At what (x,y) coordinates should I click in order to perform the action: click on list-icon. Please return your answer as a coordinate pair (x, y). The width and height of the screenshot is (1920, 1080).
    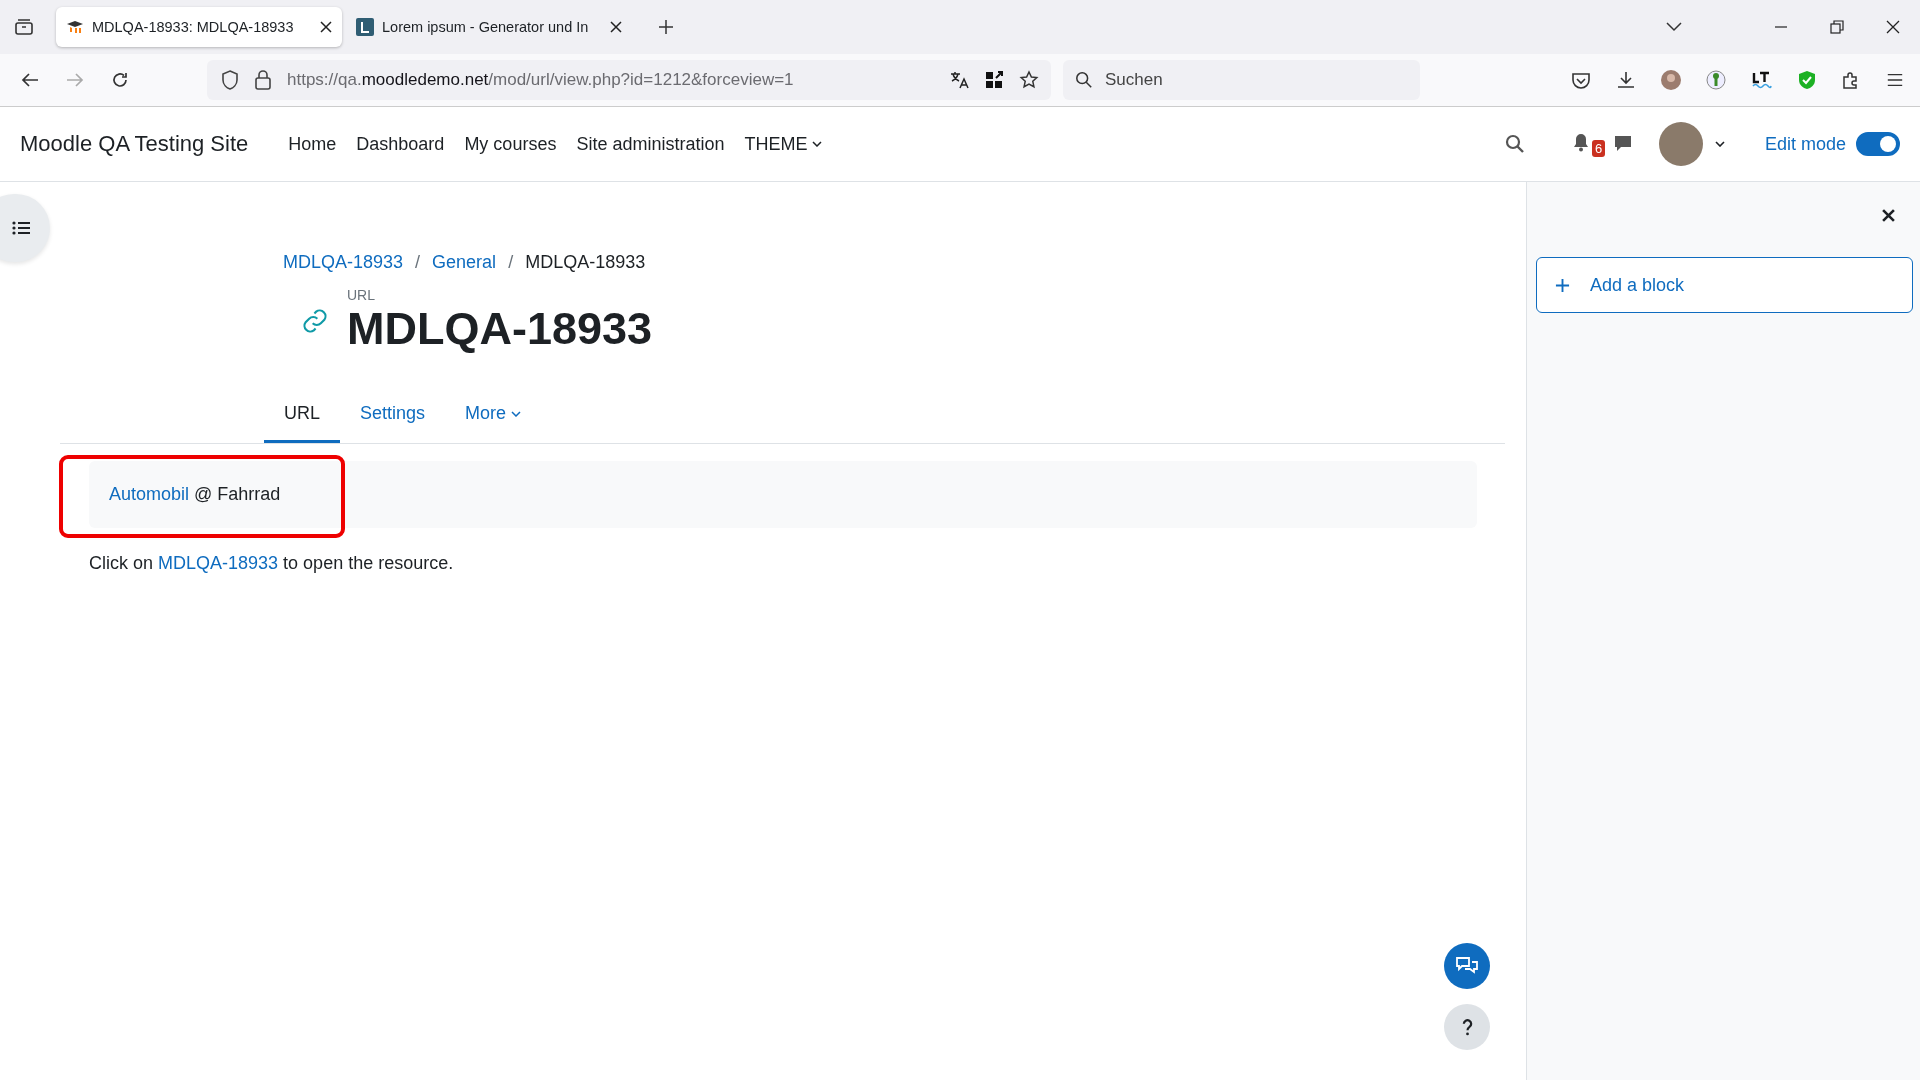
    Looking at the image, I should click on (21, 228).